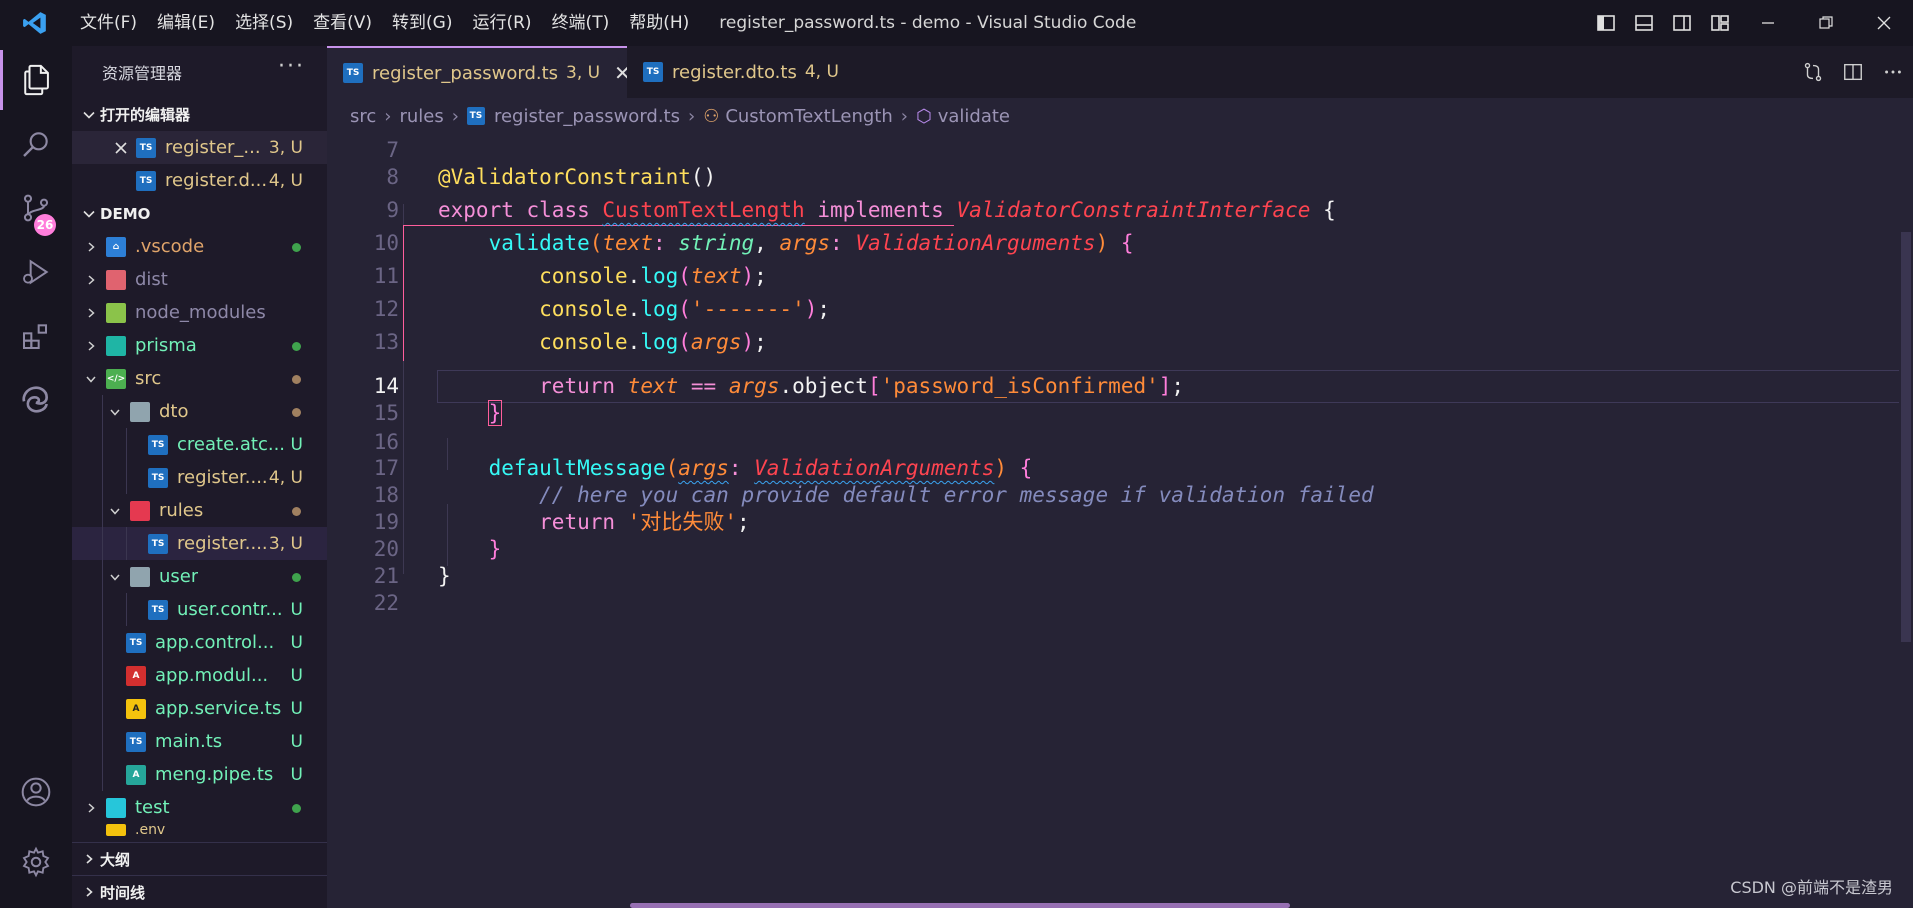  What do you see at coordinates (151, 279) in the screenshot?
I see `folder-name: dist` at bounding box center [151, 279].